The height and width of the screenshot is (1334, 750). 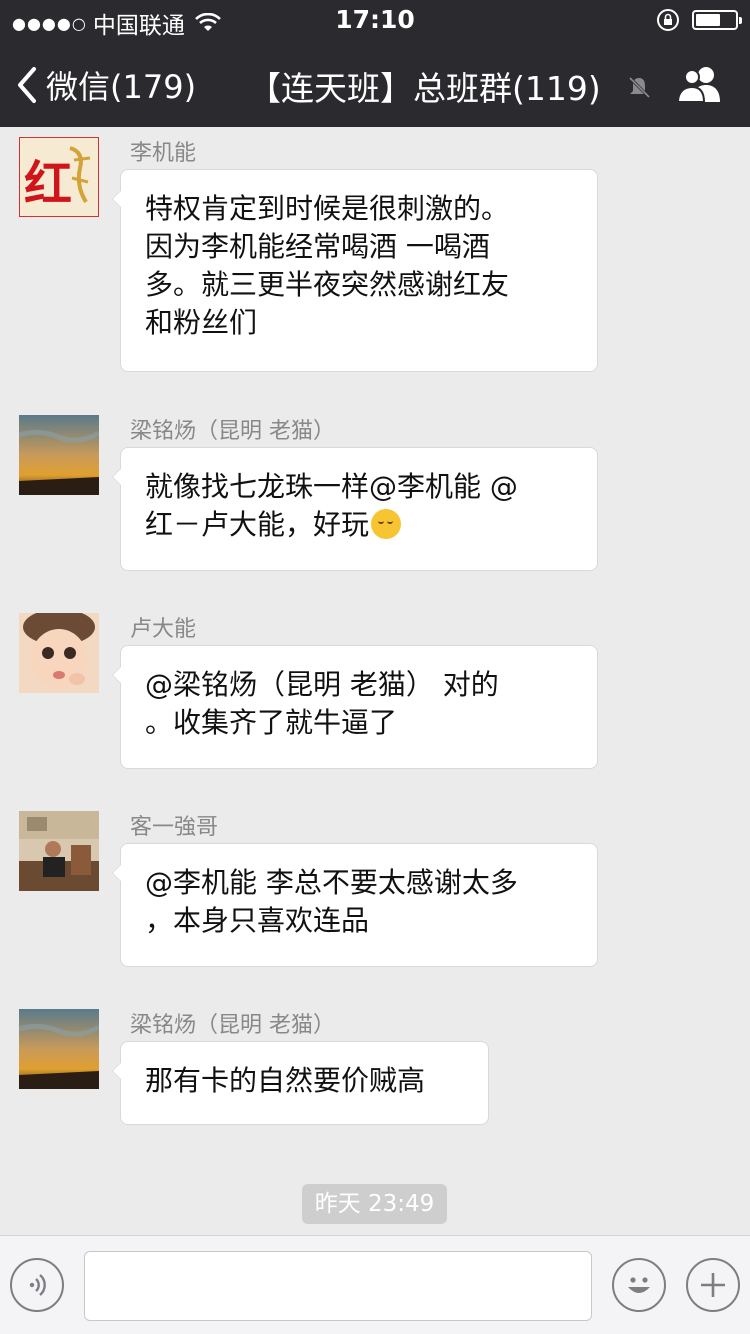 I want to click on battery-icon, so click(x=717, y=20).